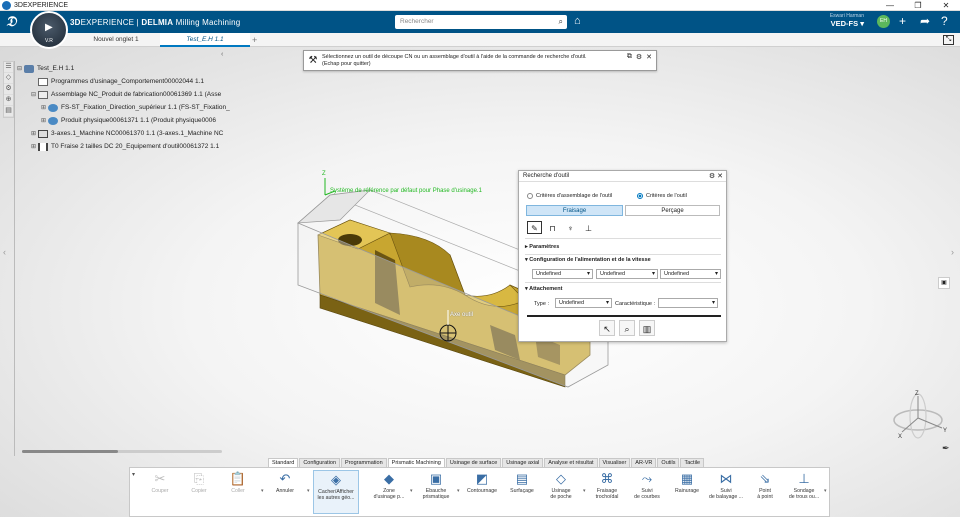 The height and width of the screenshot is (517, 960). What do you see at coordinates (570, 227) in the screenshot?
I see `drill-icon: ♆` at bounding box center [570, 227].